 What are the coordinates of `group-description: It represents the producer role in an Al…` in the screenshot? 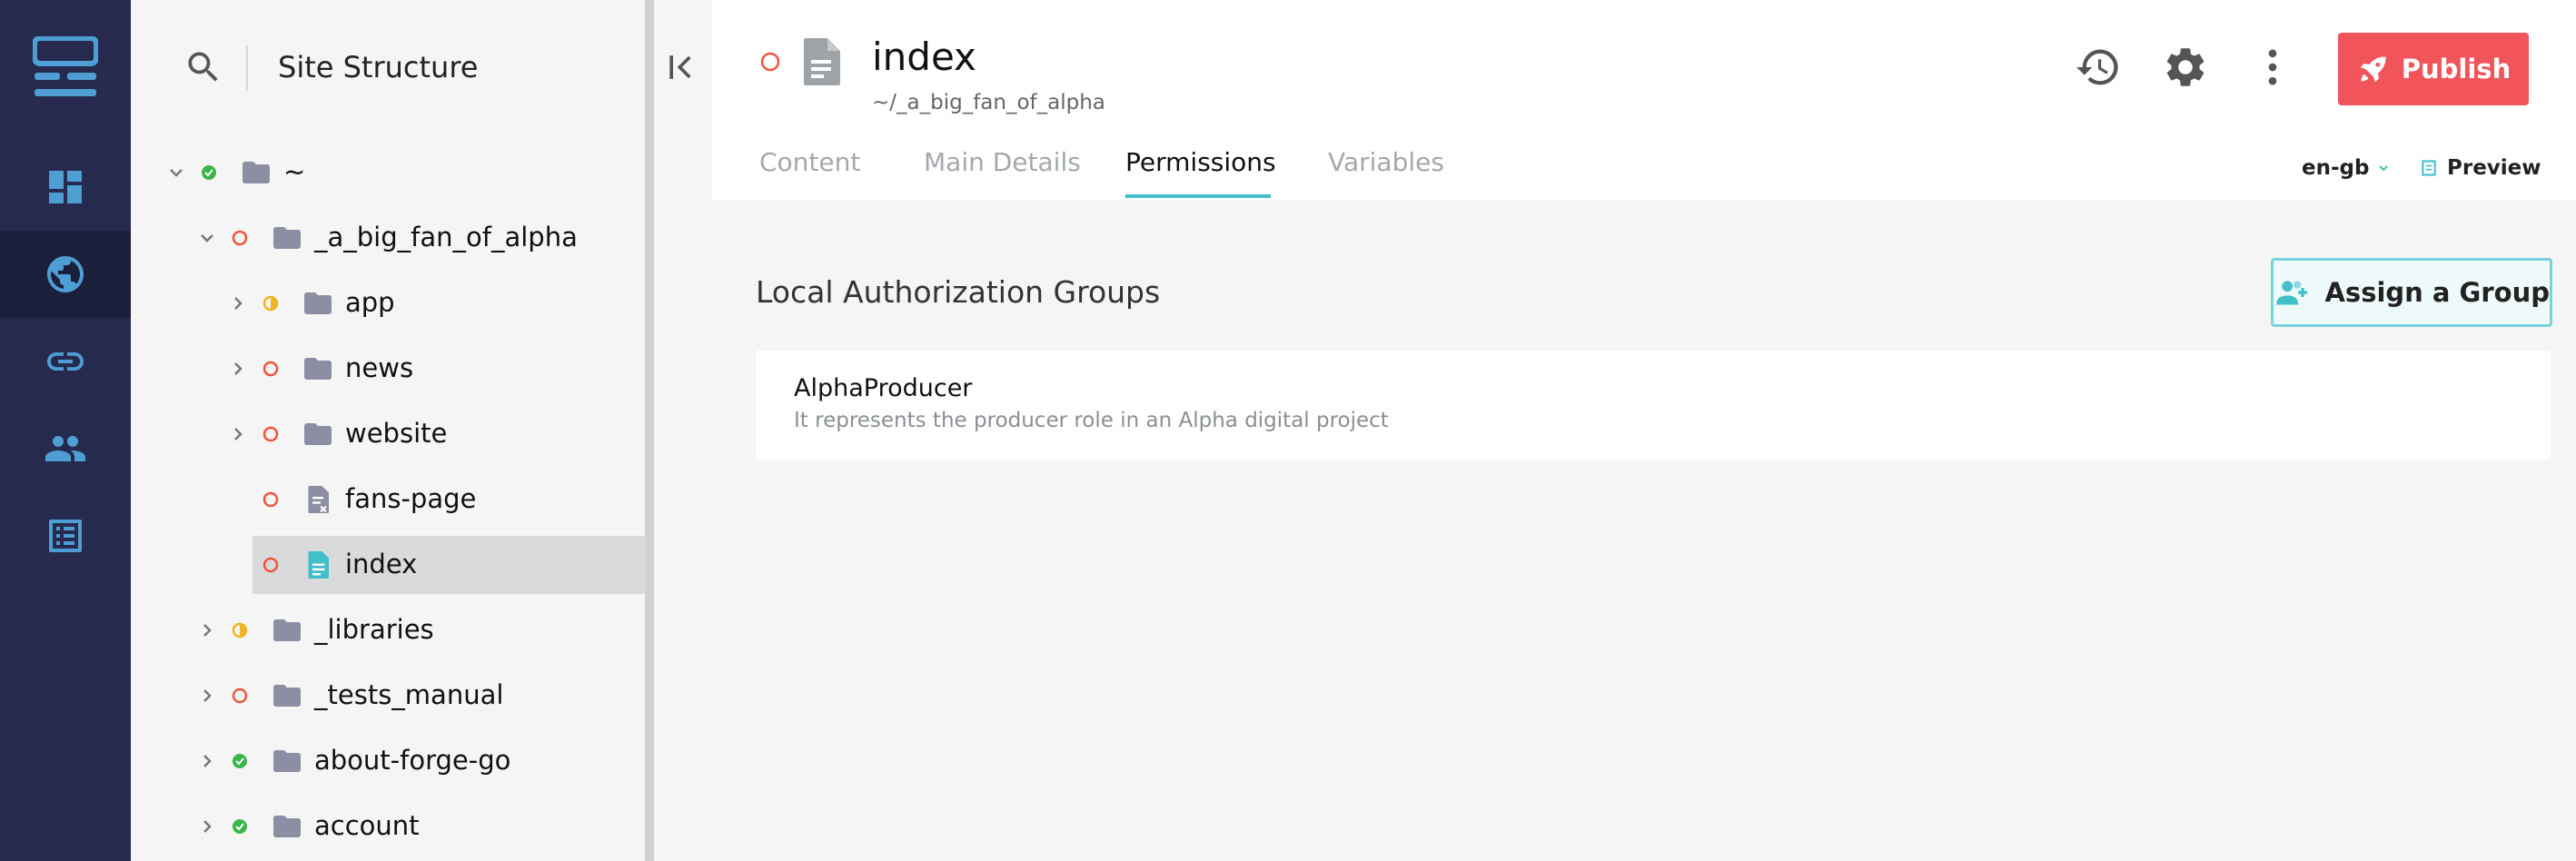 It's located at (1091, 420).